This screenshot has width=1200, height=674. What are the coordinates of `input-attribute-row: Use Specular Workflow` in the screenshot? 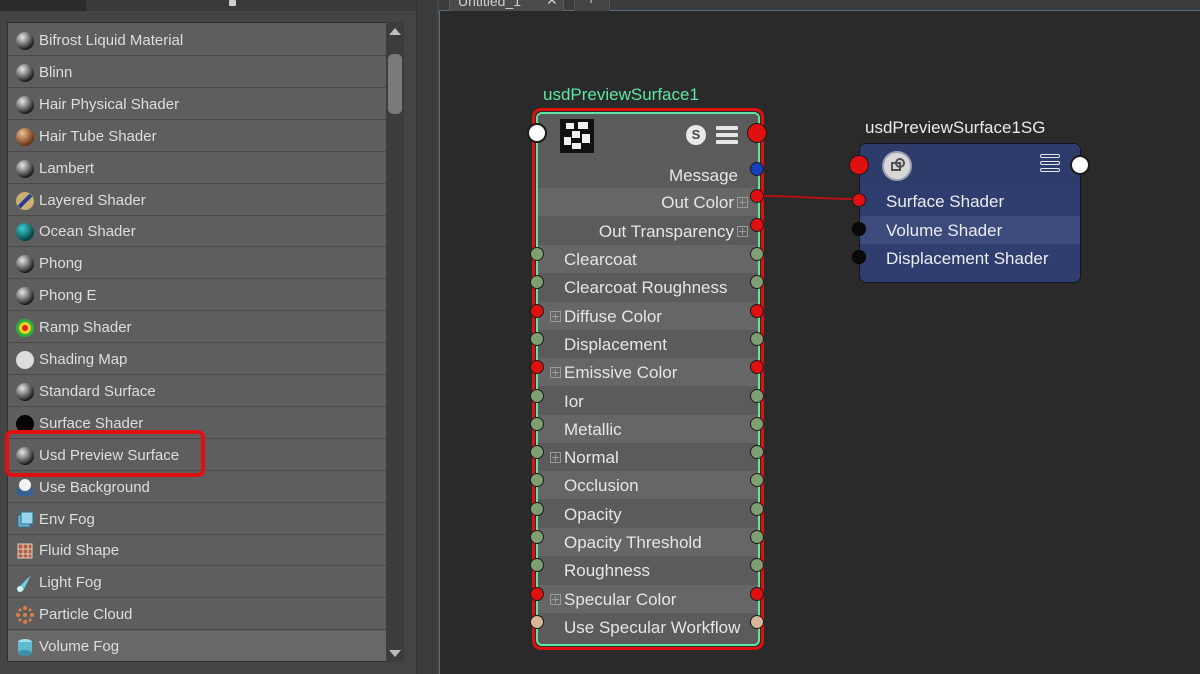 It's located at (648, 627).